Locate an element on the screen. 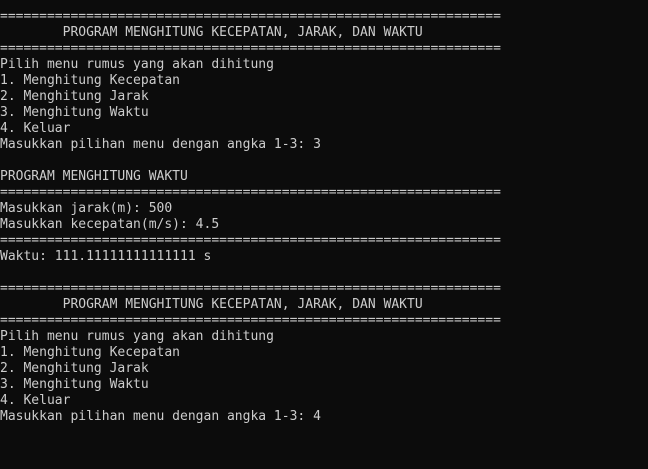 The width and height of the screenshot is (648, 469). speed-input: Masukkan kecepatan(m/s): 4.5 is located at coordinates (110, 224).